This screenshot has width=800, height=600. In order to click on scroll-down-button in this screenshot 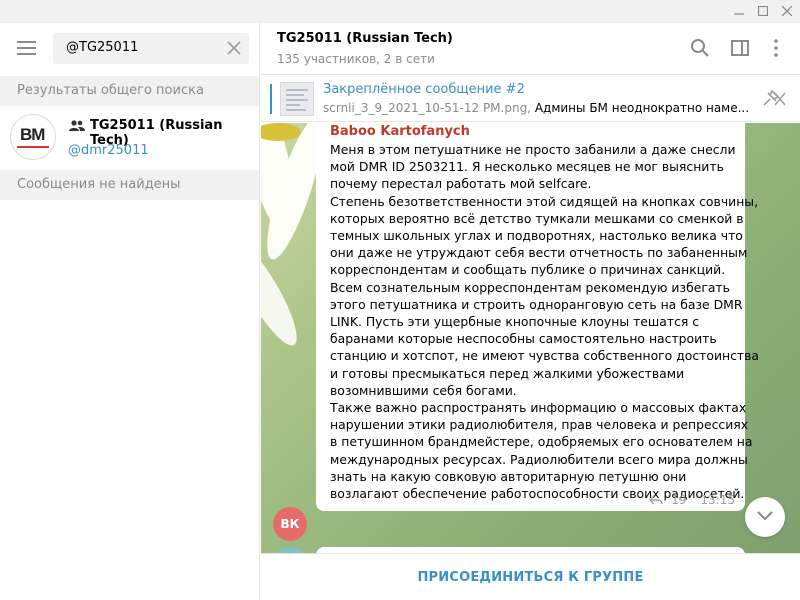, I will do `click(765, 517)`.